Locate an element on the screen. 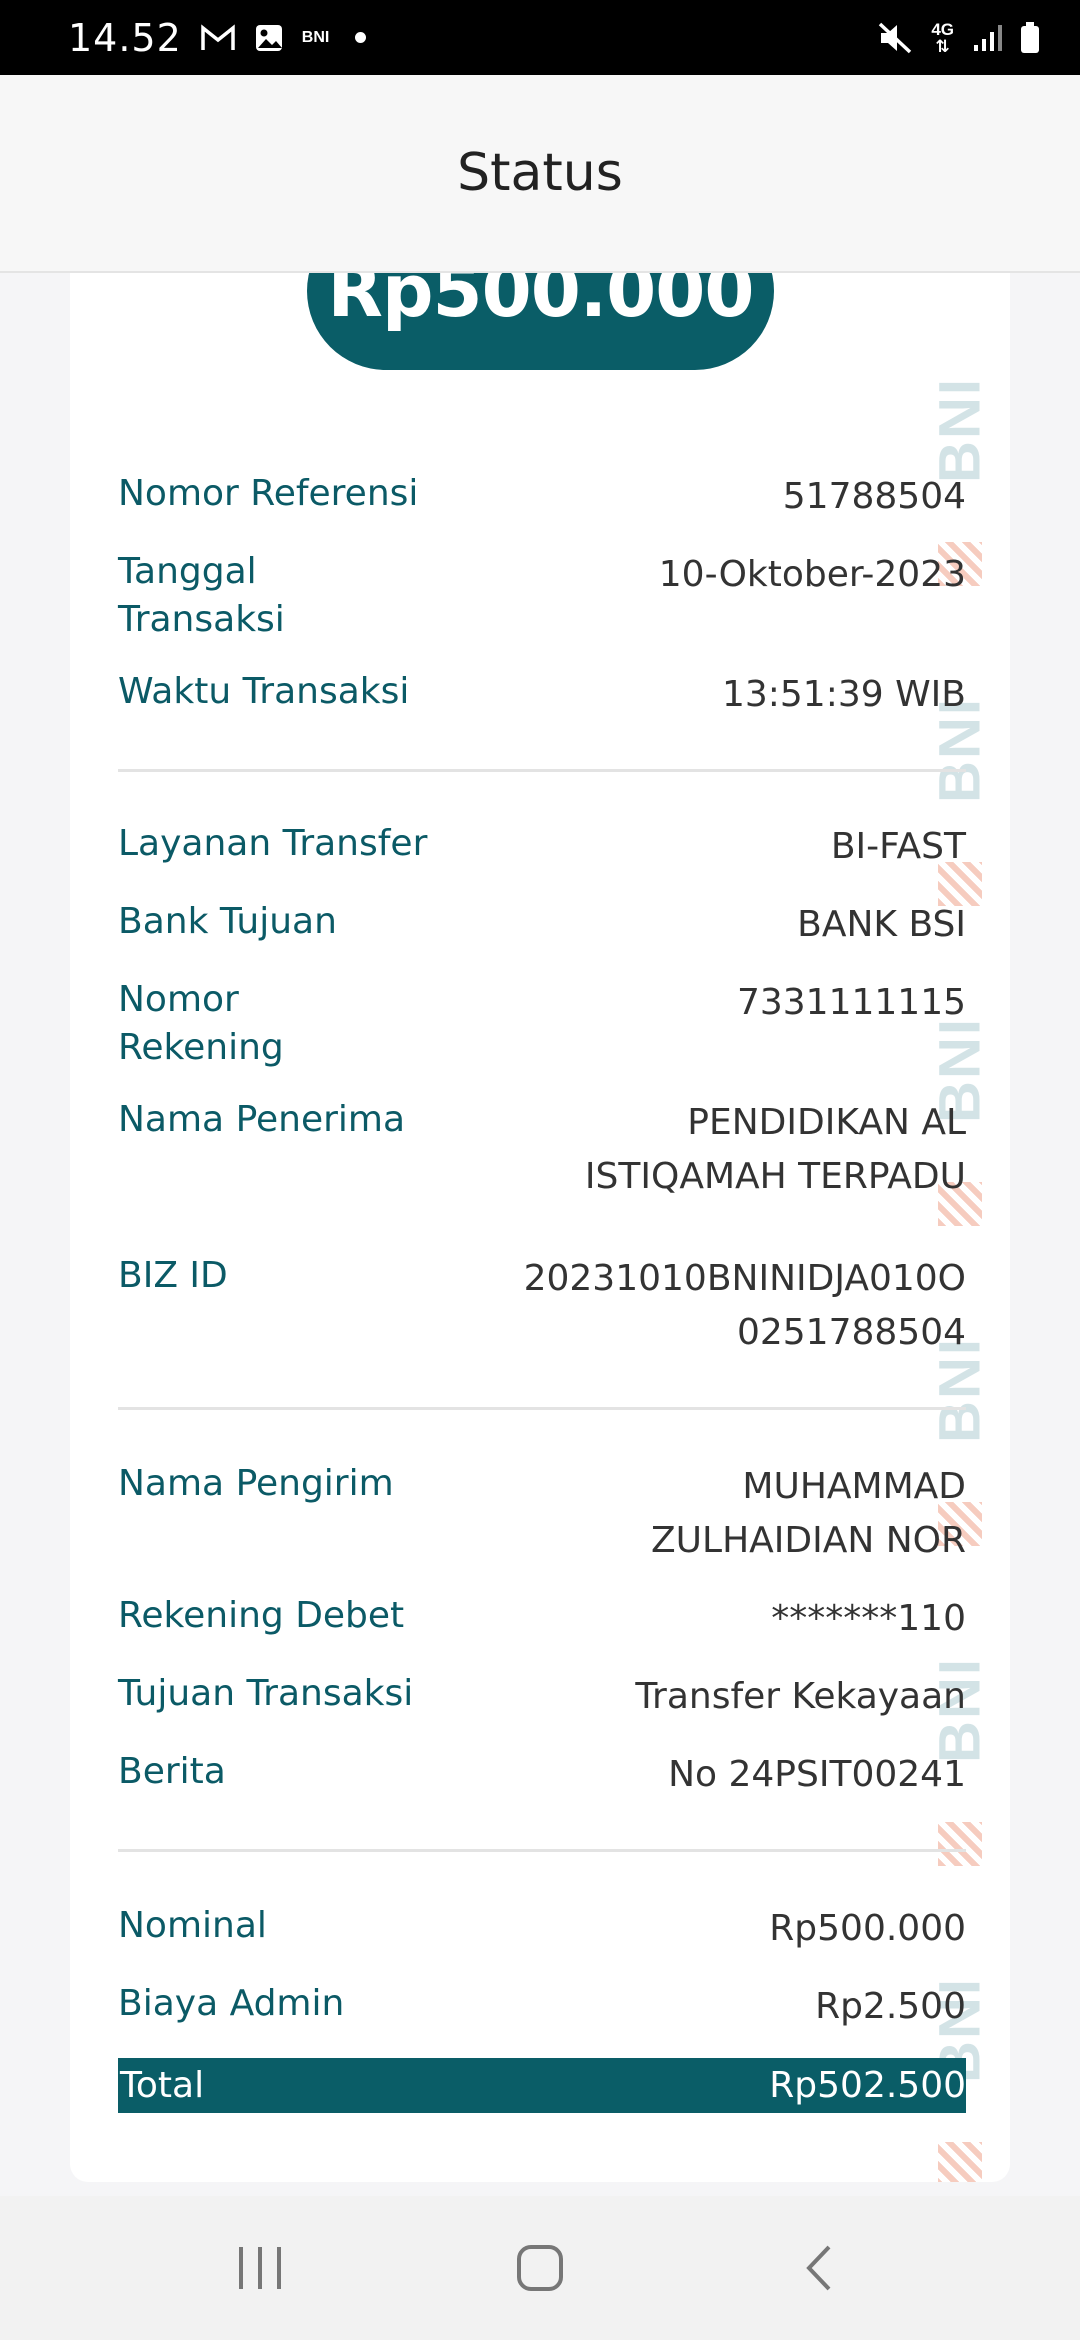 This screenshot has height=2340, width=1080. purpose-value: Transfer Kekayaan is located at coordinates (800, 1696).